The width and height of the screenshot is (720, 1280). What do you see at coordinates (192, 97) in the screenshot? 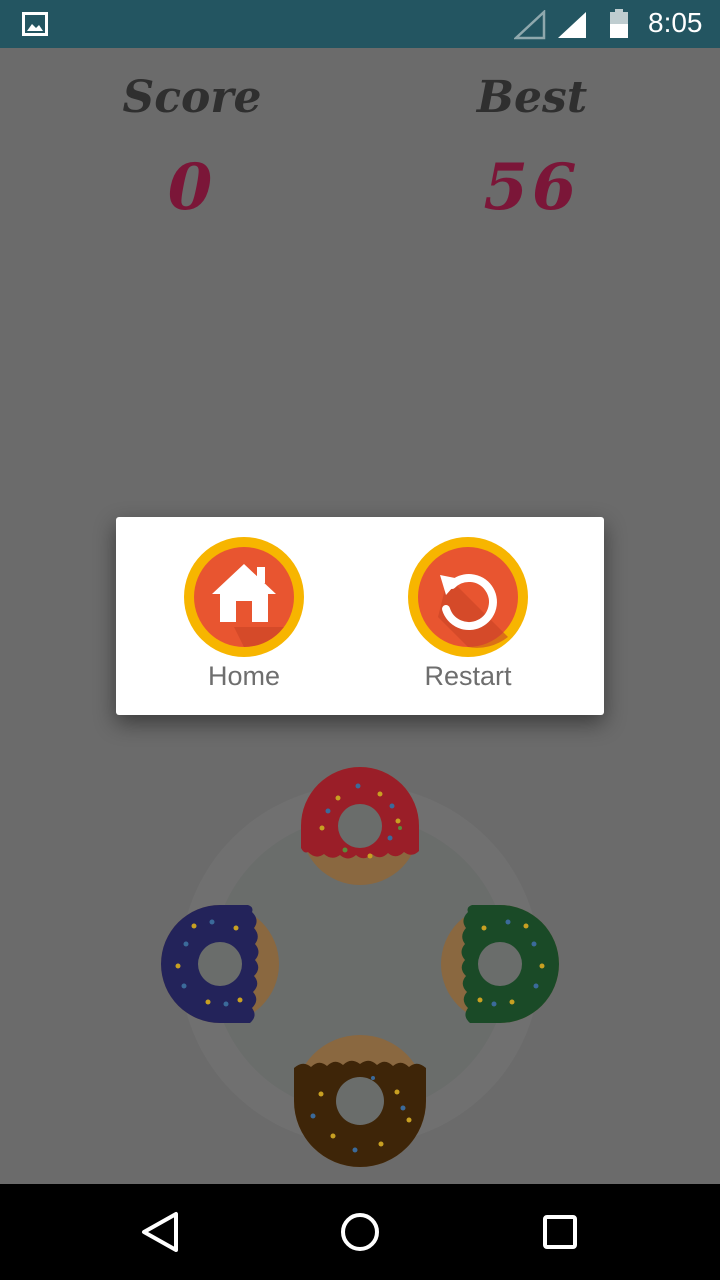
I see `score-label: Score` at bounding box center [192, 97].